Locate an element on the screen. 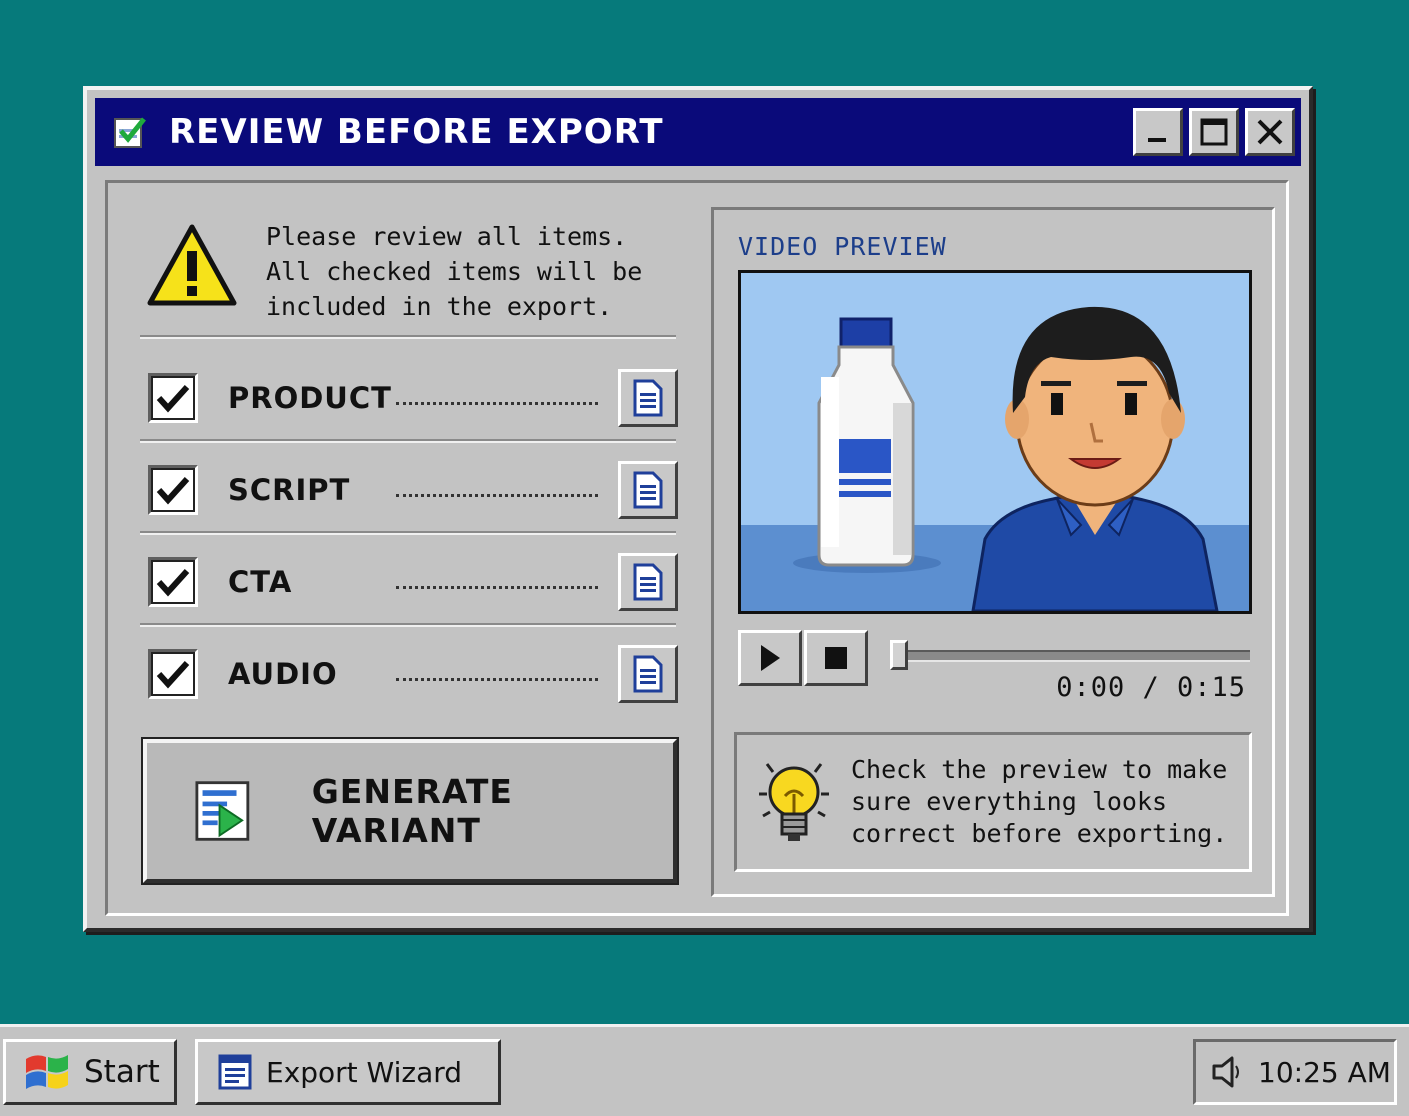 Image resolution: width=1409 pixels, height=1116 pixels. cta-details-button is located at coordinates (648, 582).